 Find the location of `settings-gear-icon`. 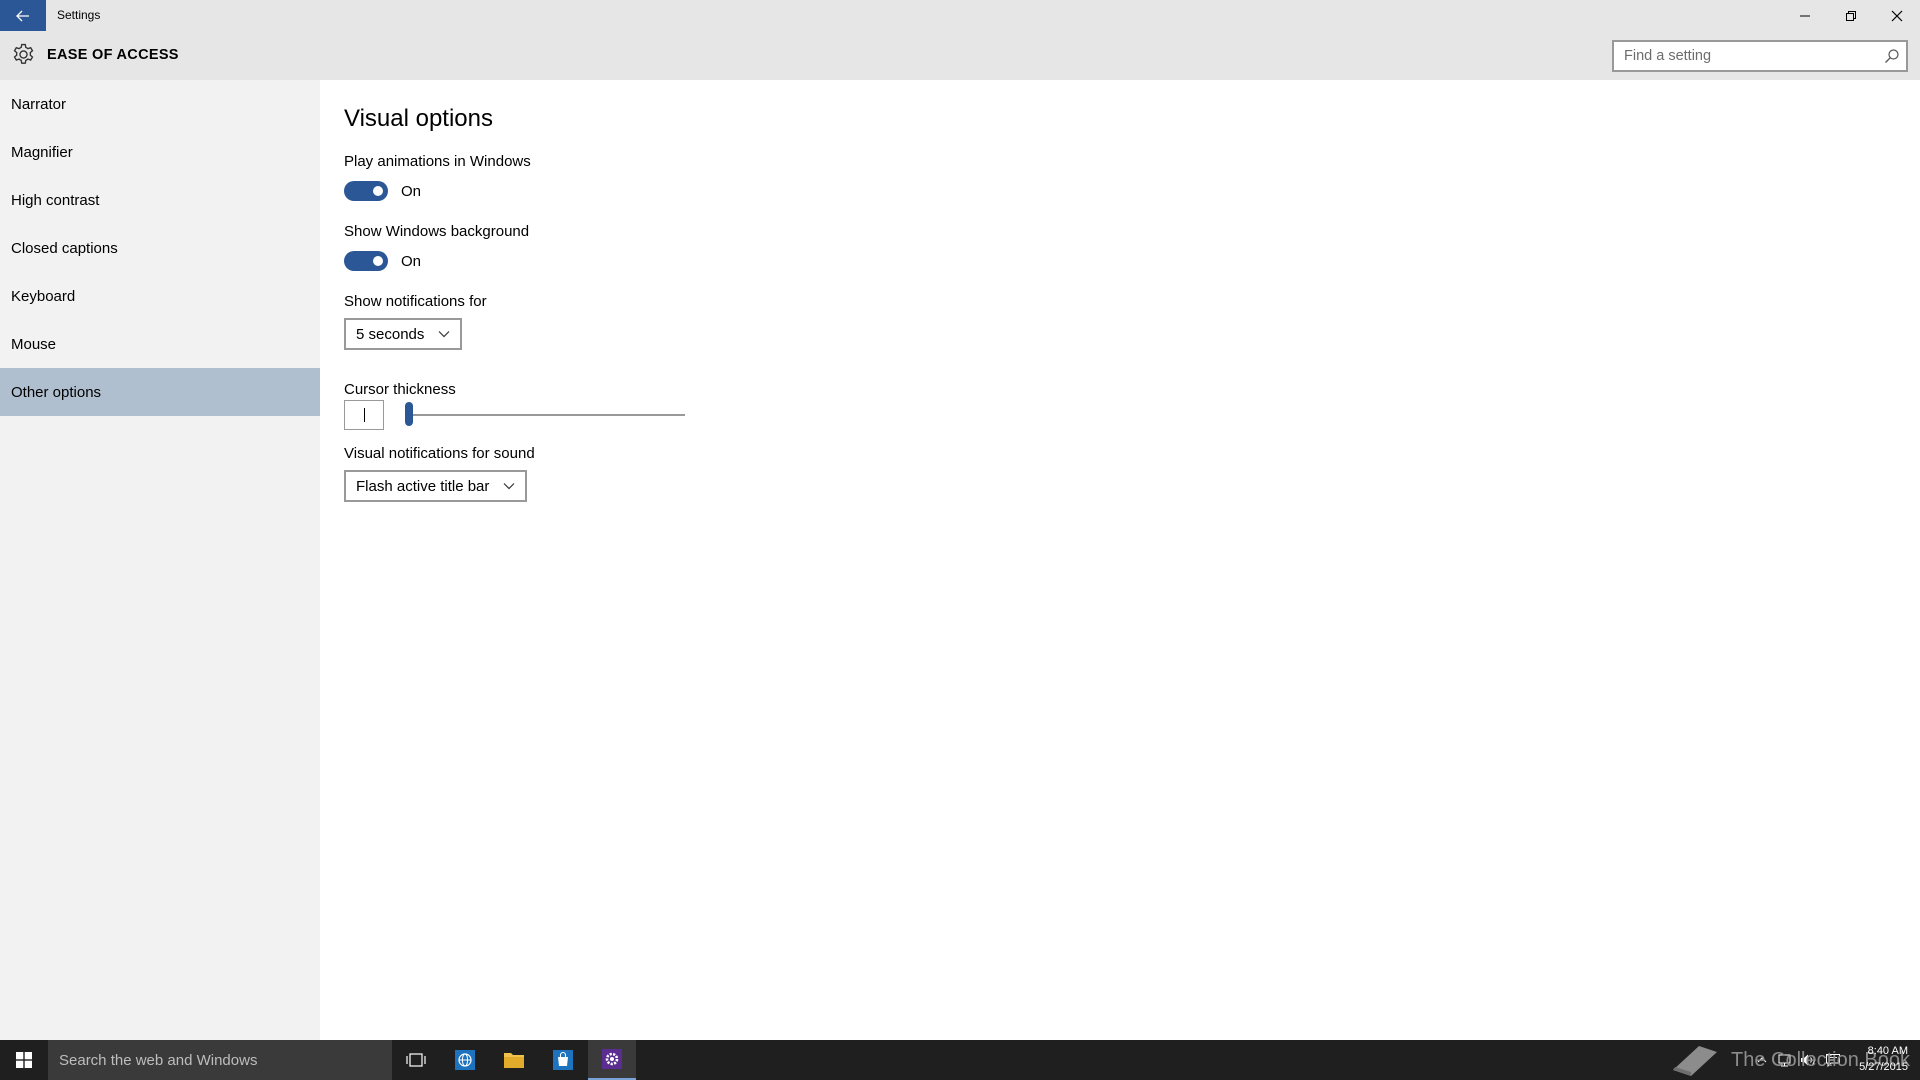

settings-gear-icon is located at coordinates (612, 1059).